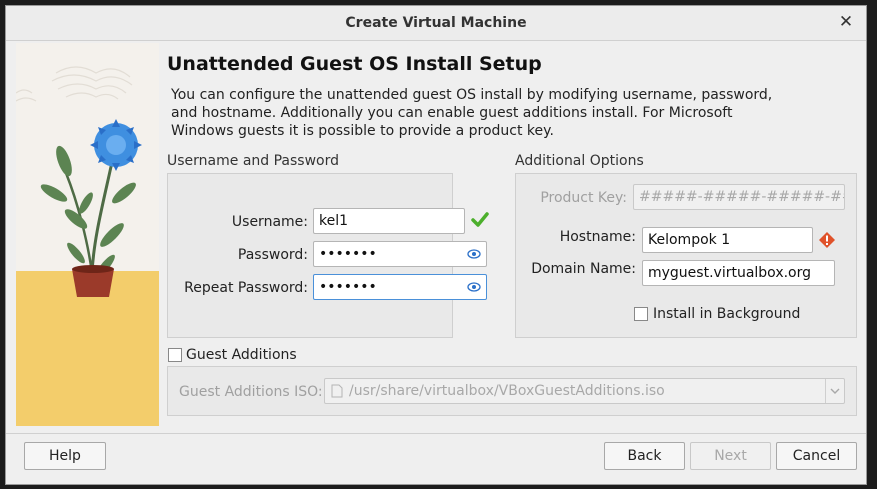 Image resolution: width=877 pixels, height=489 pixels. Describe the element at coordinates (827, 240) in the screenshot. I see `warning-icon` at that location.